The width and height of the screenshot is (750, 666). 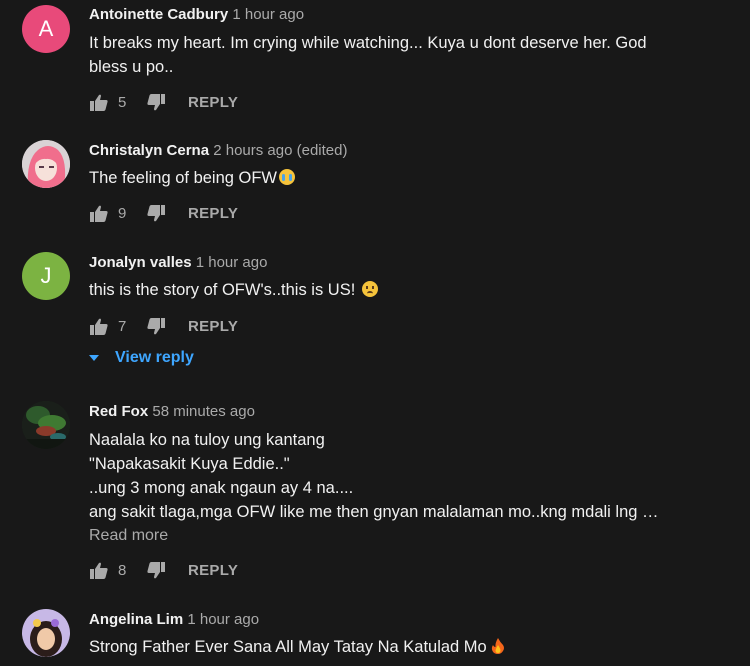 I want to click on view-reply-label: View reply, so click(x=154, y=357).